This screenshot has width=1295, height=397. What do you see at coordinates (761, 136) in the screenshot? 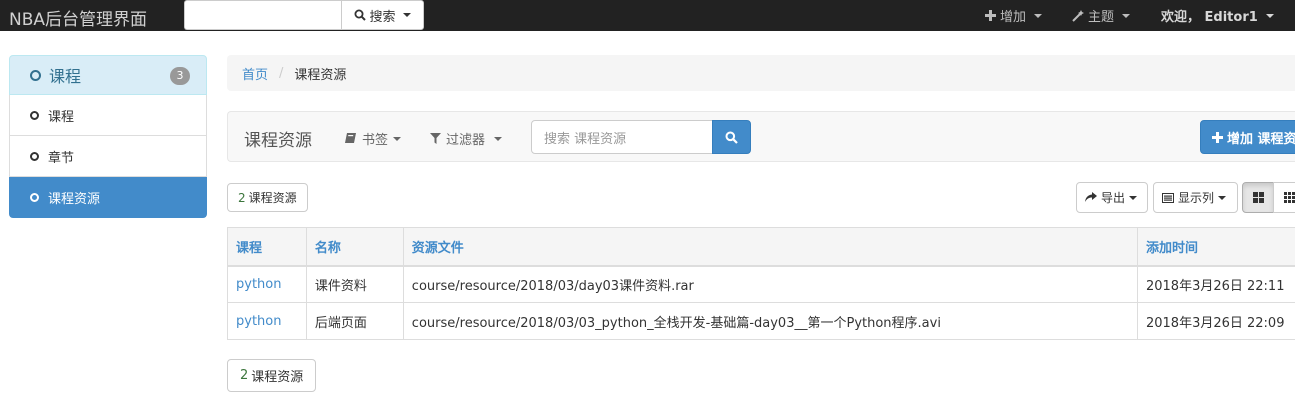
I see `list-toolbar: 课程资源 书签 过滤器 搜索 课程资源 增加 课程资源` at bounding box center [761, 136].